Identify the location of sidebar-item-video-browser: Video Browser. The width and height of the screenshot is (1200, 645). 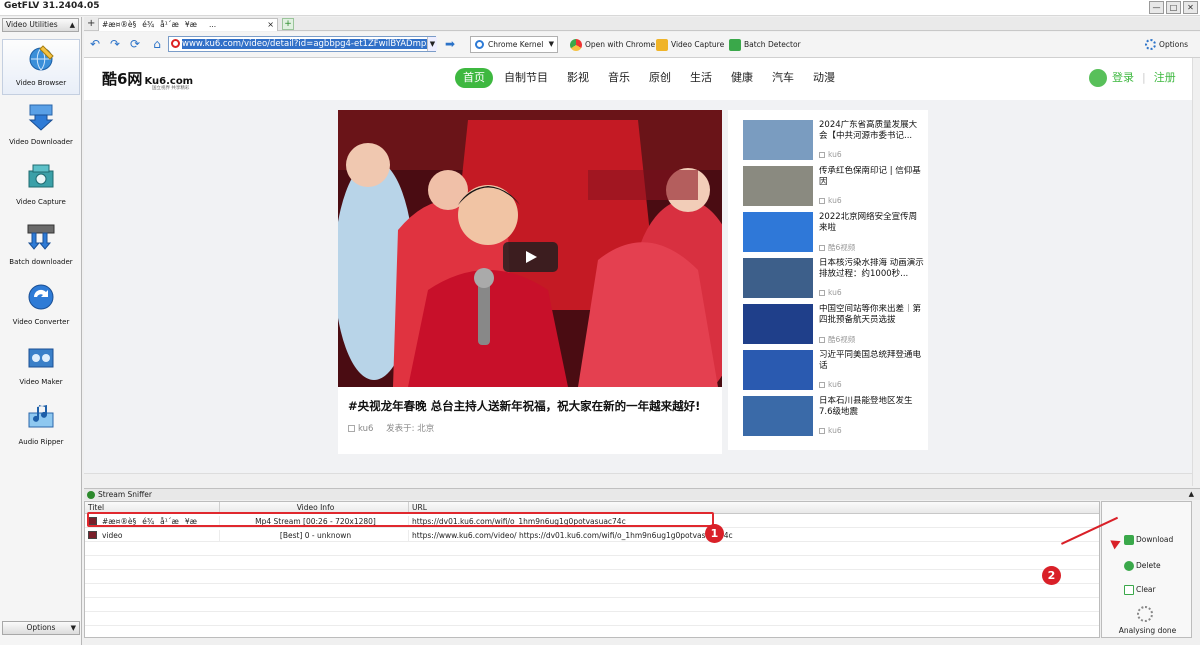
(41, 67).